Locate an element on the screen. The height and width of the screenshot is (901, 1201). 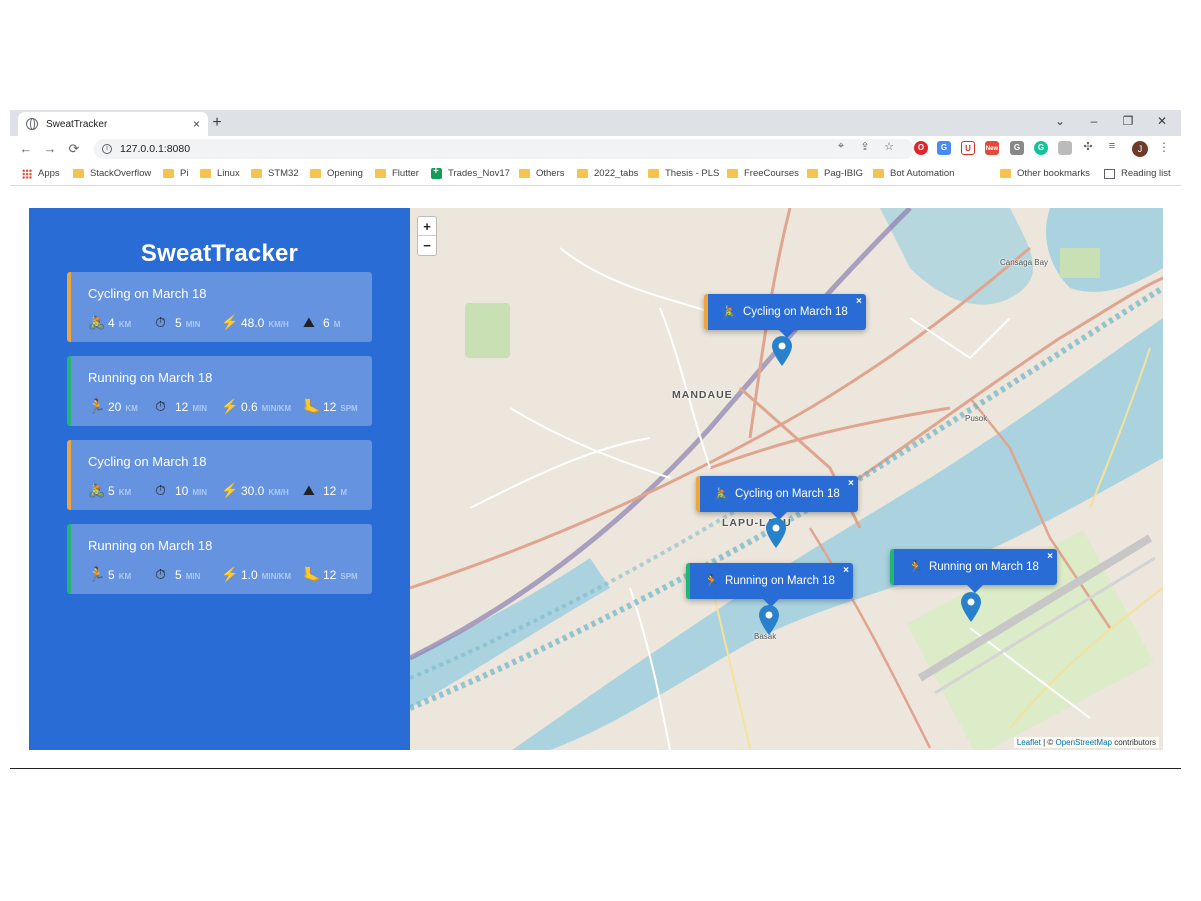
bookmark-apps: Apps is located at coordinates (41, 173).